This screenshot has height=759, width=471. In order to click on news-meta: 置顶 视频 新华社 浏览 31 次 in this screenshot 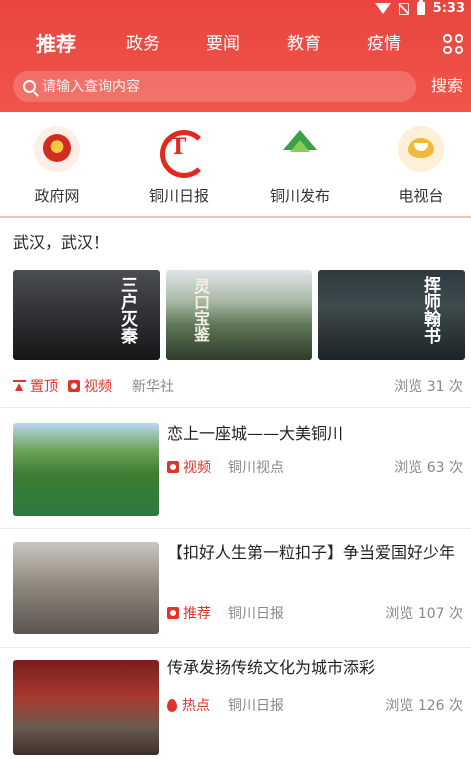, I will do `click(235, 386)`.